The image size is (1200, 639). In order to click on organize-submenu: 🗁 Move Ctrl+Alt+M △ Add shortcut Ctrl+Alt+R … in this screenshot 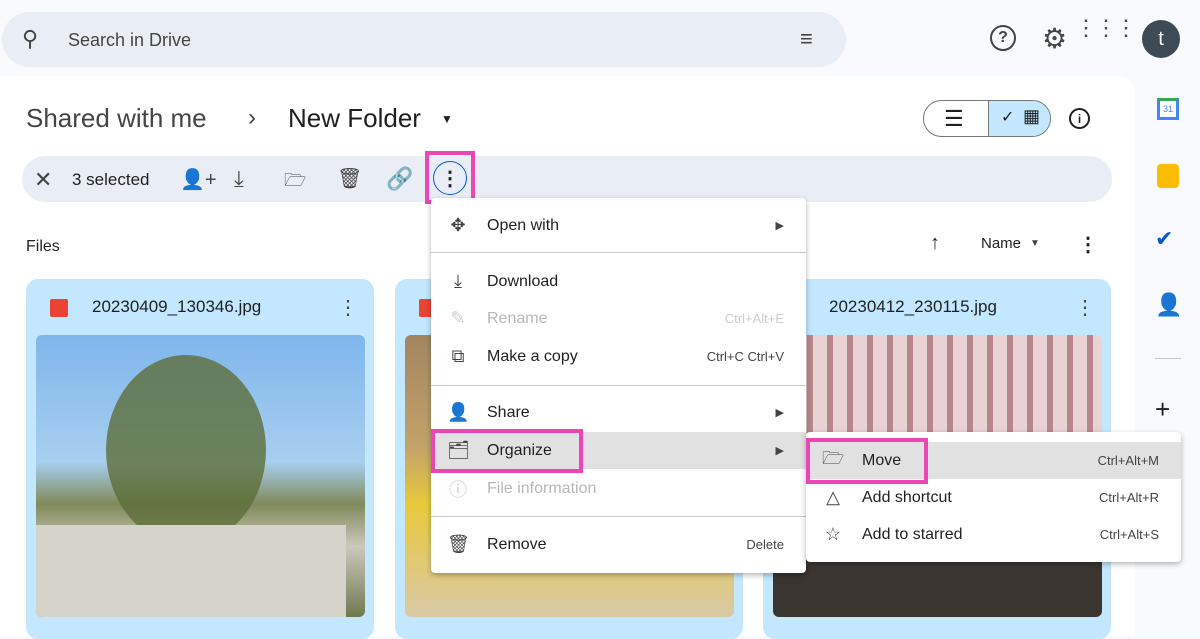, I will do `click(993, 497)`.